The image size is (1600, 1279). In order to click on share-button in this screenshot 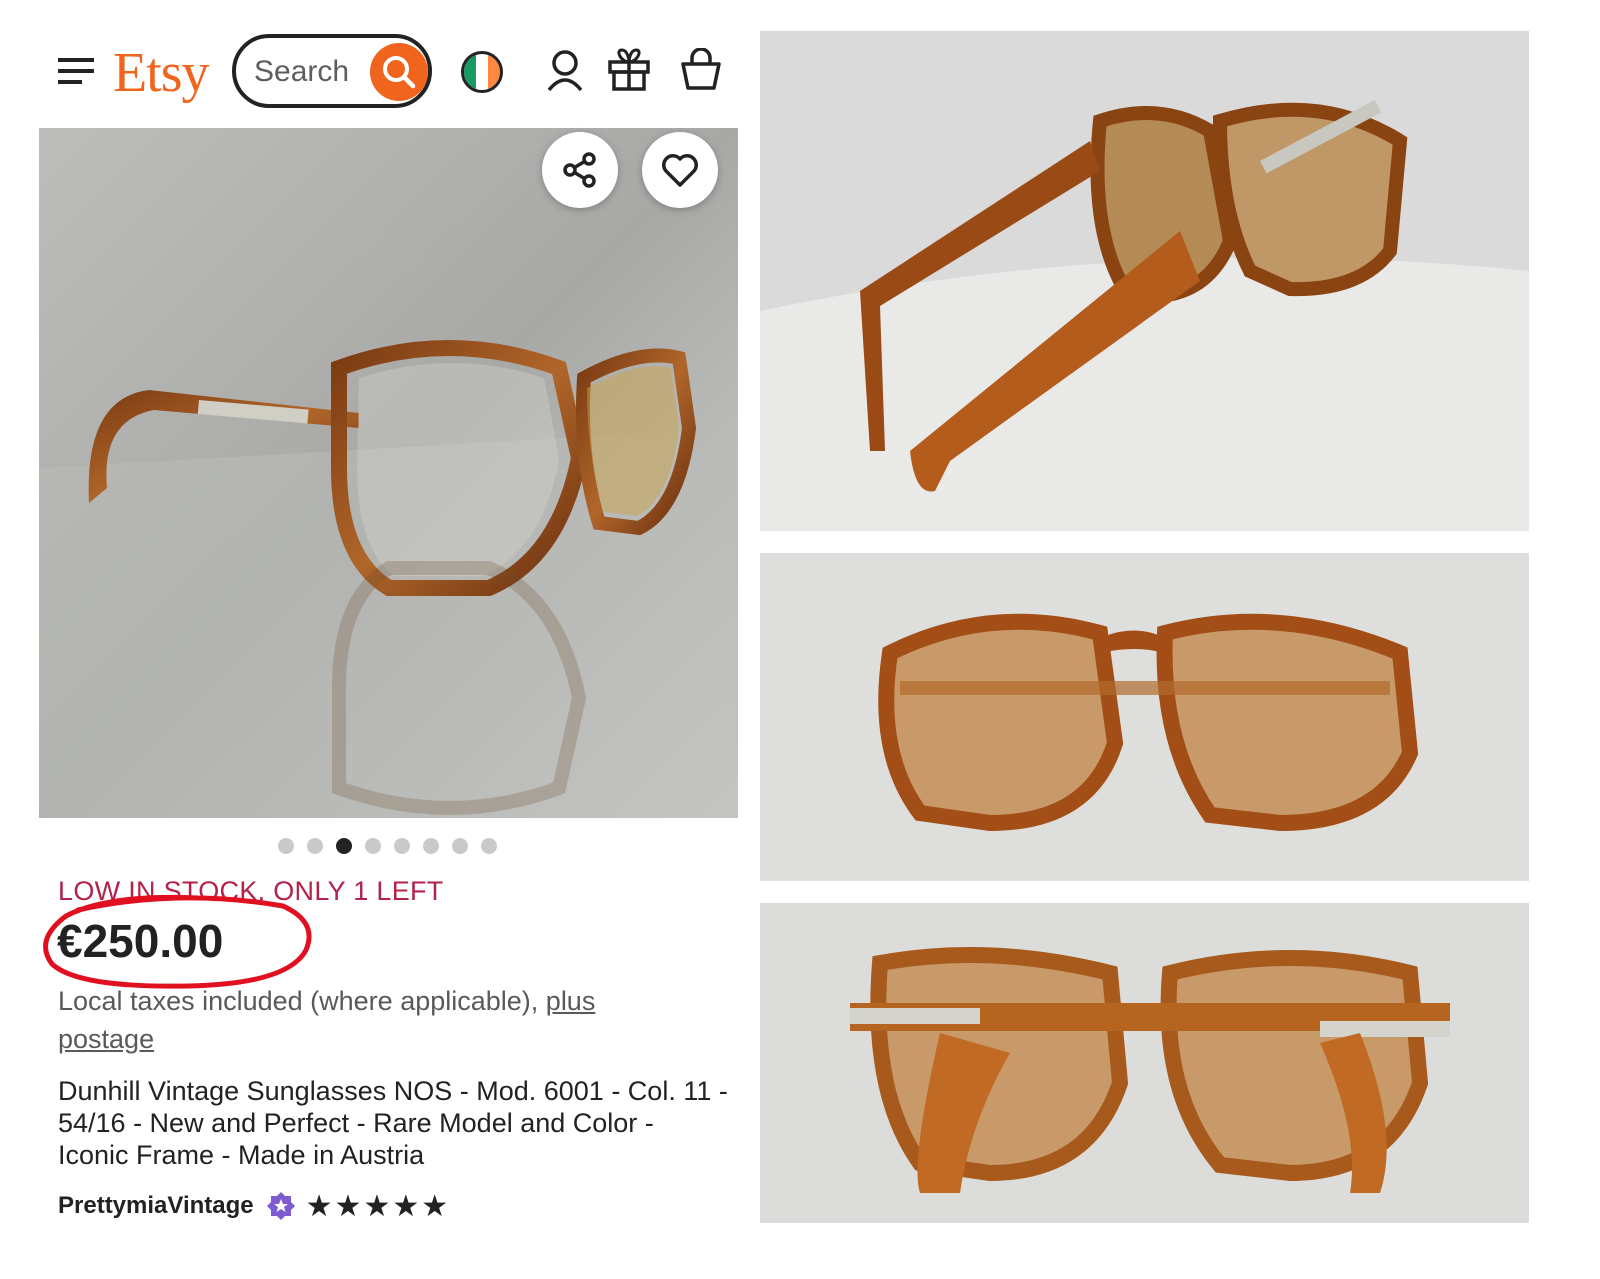, I will do `click(580, 170)`.